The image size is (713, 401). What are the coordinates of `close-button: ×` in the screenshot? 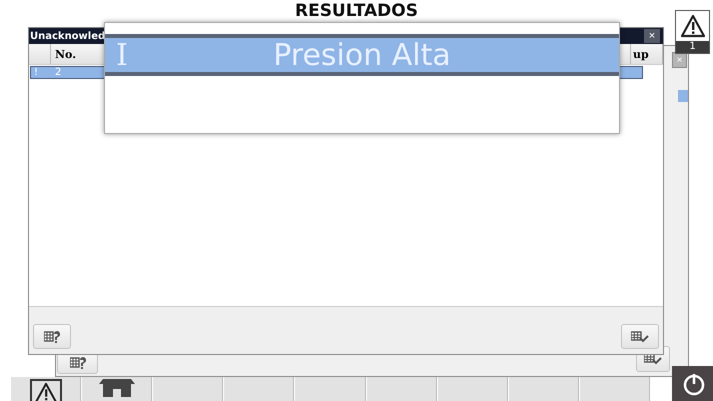 It's located at (652, 36).